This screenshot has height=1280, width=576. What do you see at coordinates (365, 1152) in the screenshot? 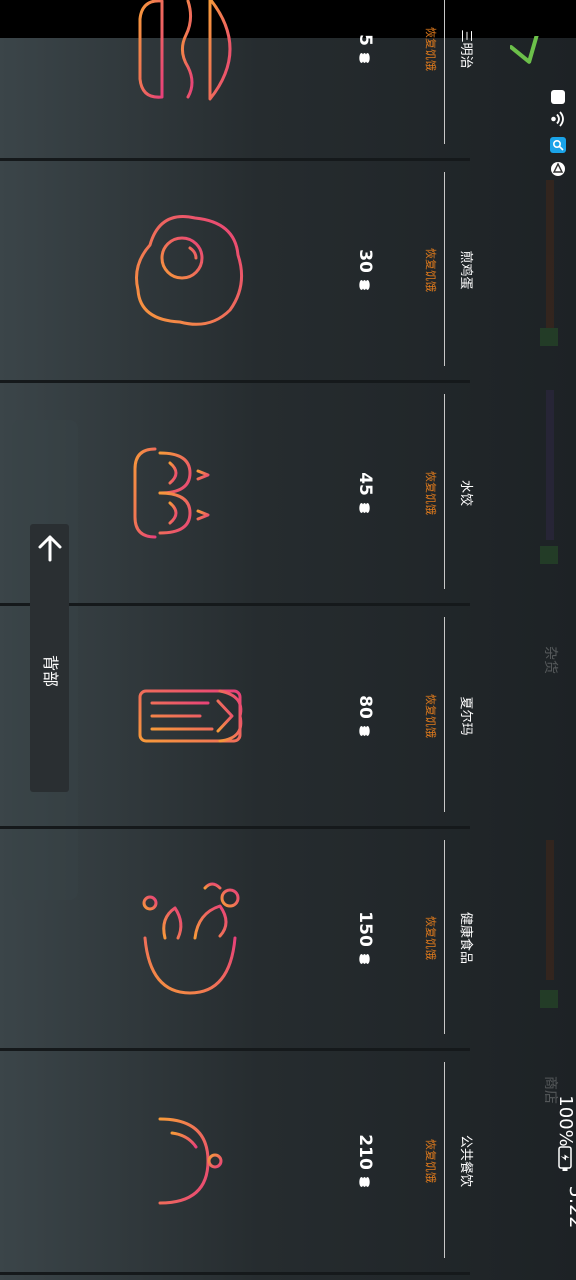
I see `cost-value: 210` at bounding box center [365, 1152].